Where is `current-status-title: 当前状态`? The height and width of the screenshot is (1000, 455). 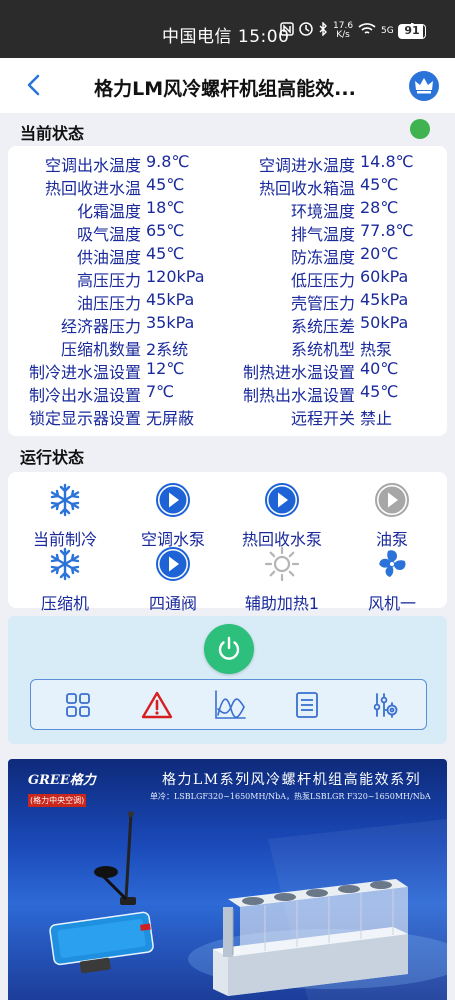 current-status-title: 当前状态 is located at coordinates (52, 133).